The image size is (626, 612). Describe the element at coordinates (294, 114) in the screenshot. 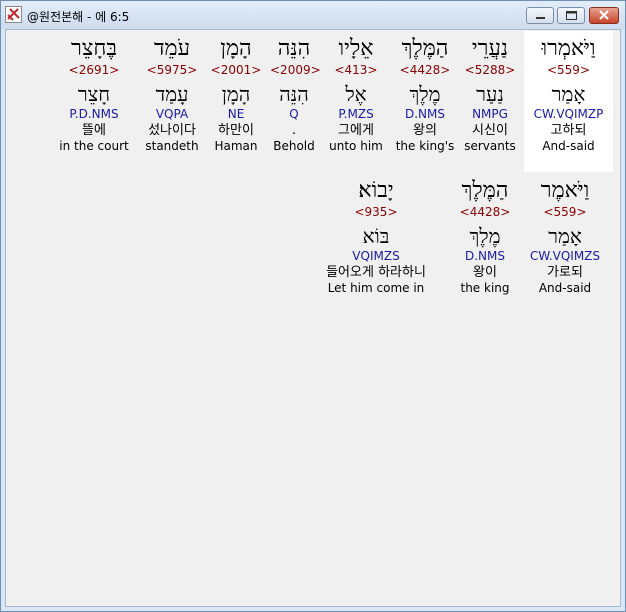

I see `morphology-code: Q` at that location.